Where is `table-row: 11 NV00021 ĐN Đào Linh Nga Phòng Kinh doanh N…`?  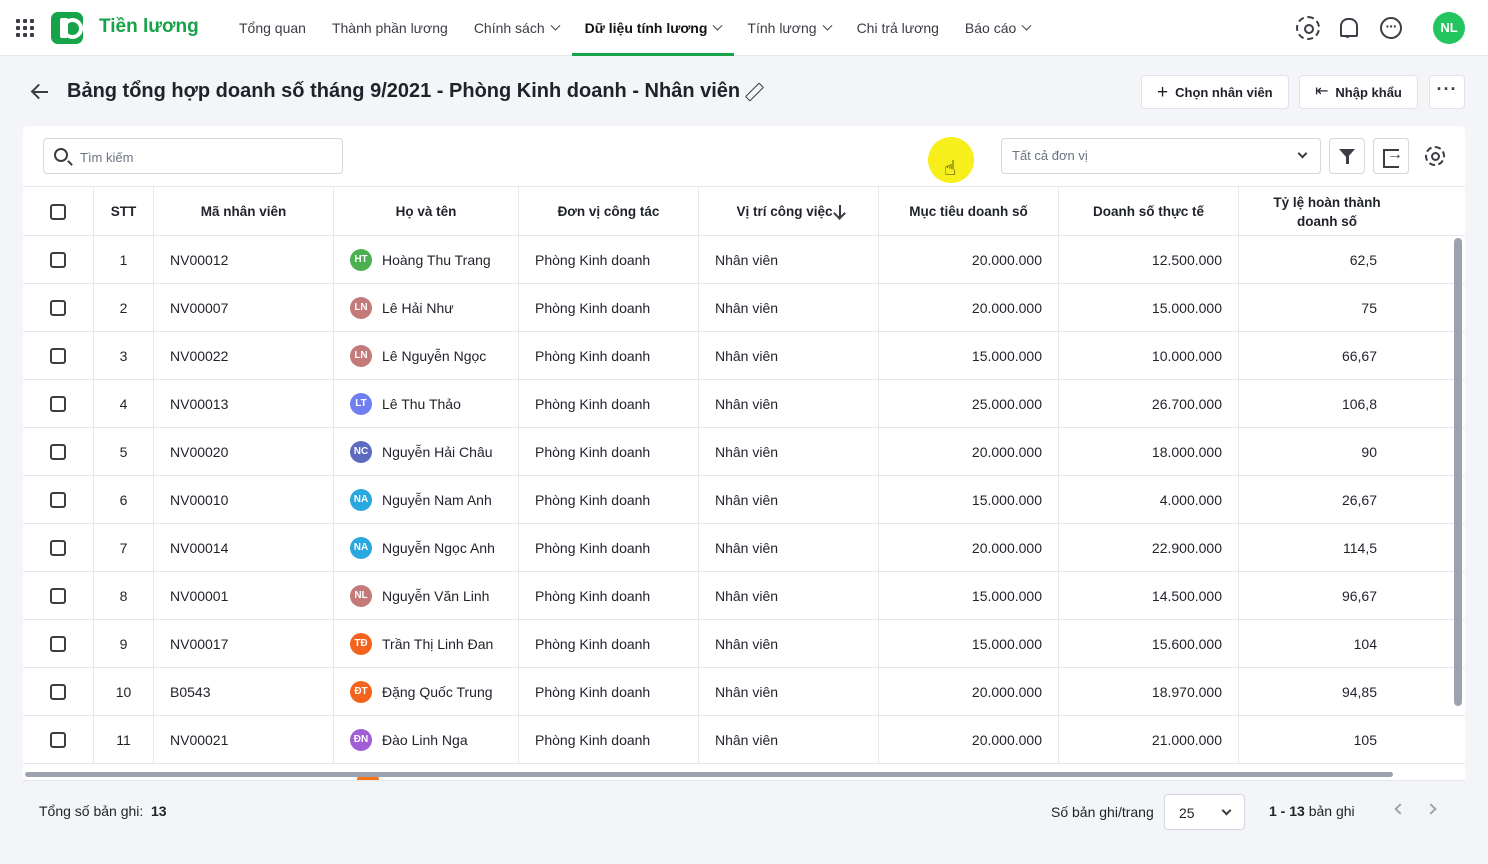 table-row: 11 NV00021 ĐN Đào Linh Nga Phòng Kinh doanh N… is located at coordinates (744, 740).